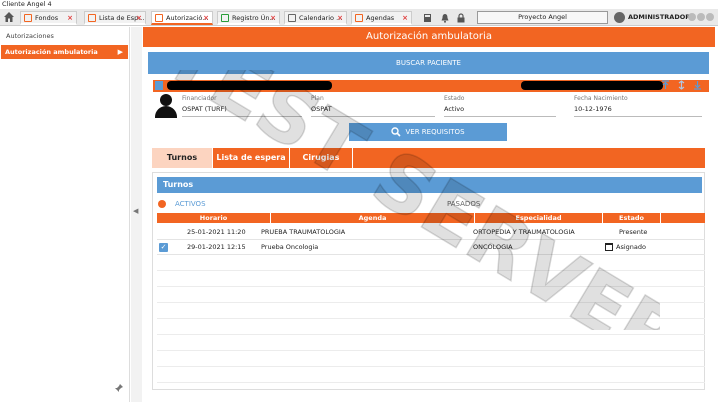  Describe the element at coordinates (317, 98) in the screenshot. I see `plan-label: Plan` at that location.